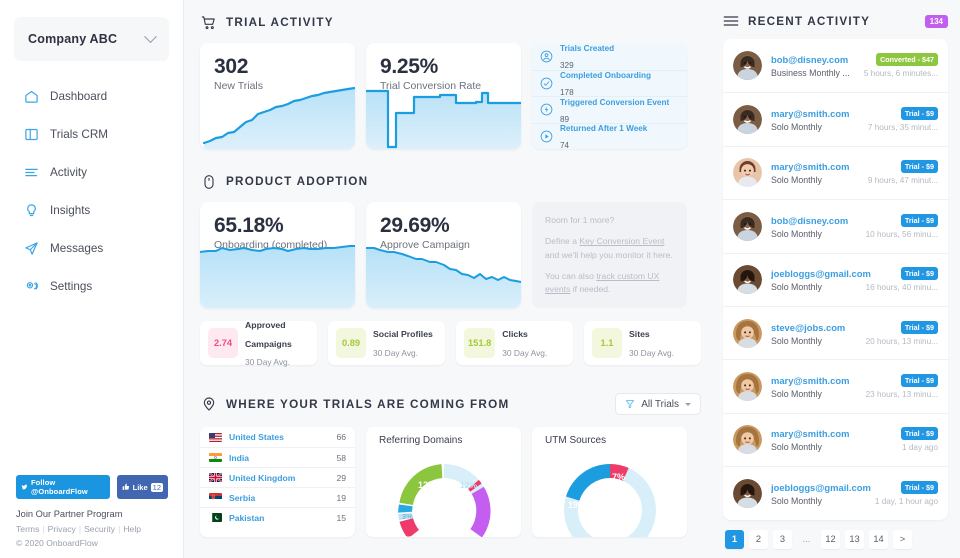  What do you see at coordinates (62, 529) in the screenshot?
I see `privacy-link: Privacy` at bounding box center [62, 529].